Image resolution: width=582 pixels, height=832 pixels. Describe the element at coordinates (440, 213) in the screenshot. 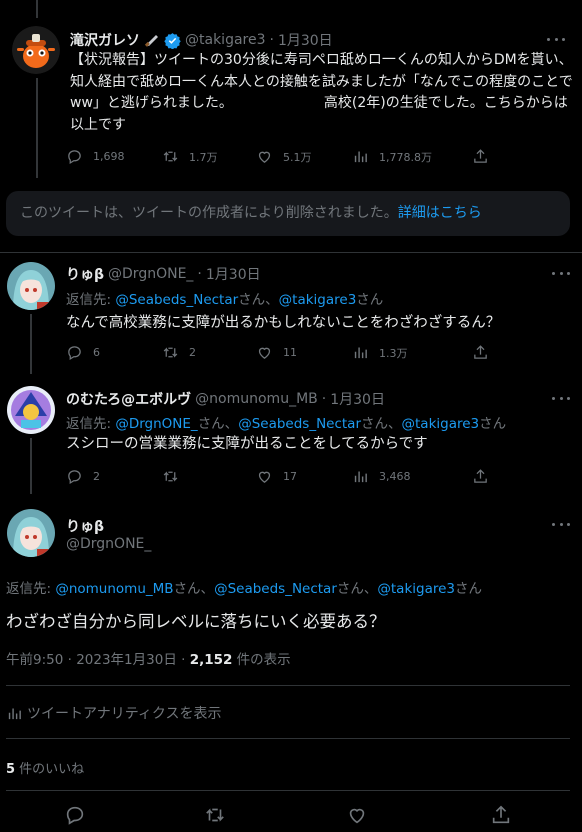

I see `learn-more-link: 詳細はこちら` at that location.